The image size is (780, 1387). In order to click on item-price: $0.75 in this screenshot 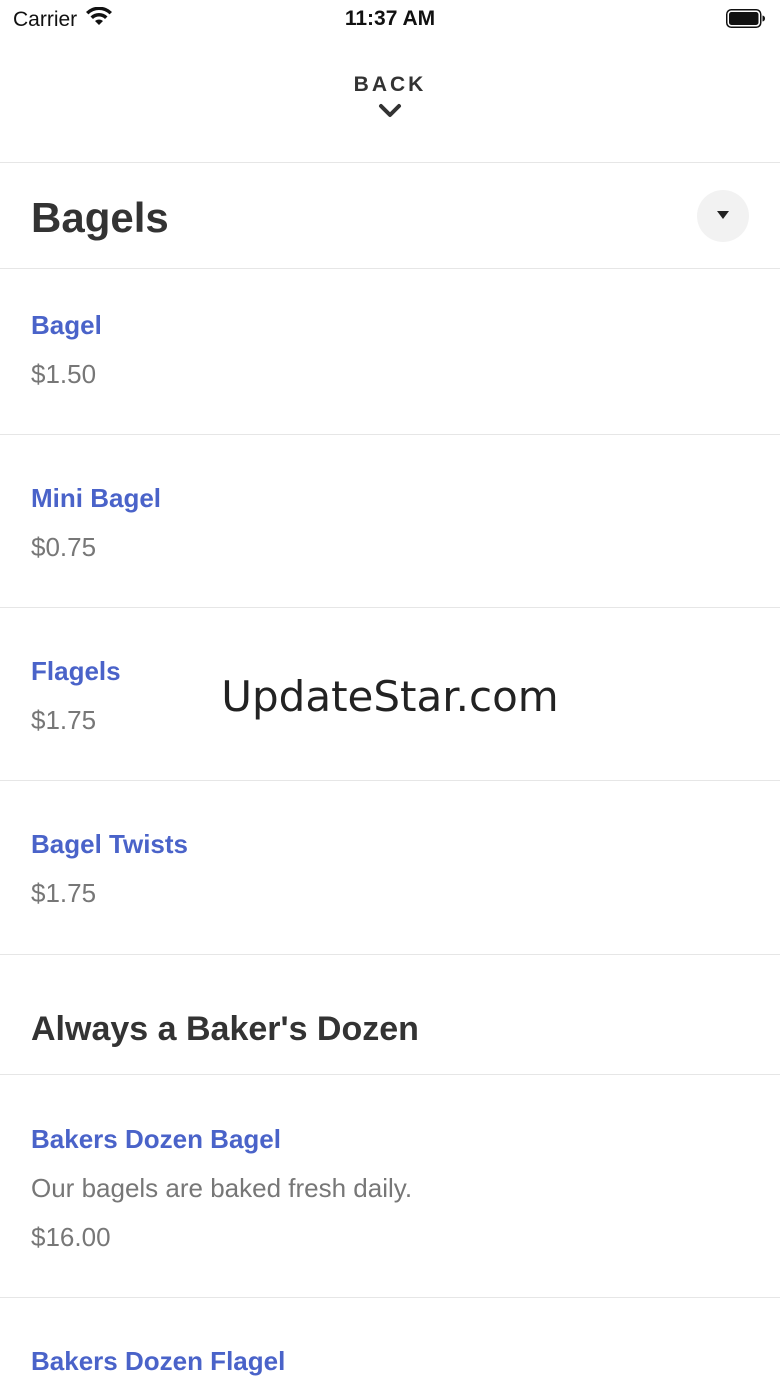, I will do `click(64, 547)`.